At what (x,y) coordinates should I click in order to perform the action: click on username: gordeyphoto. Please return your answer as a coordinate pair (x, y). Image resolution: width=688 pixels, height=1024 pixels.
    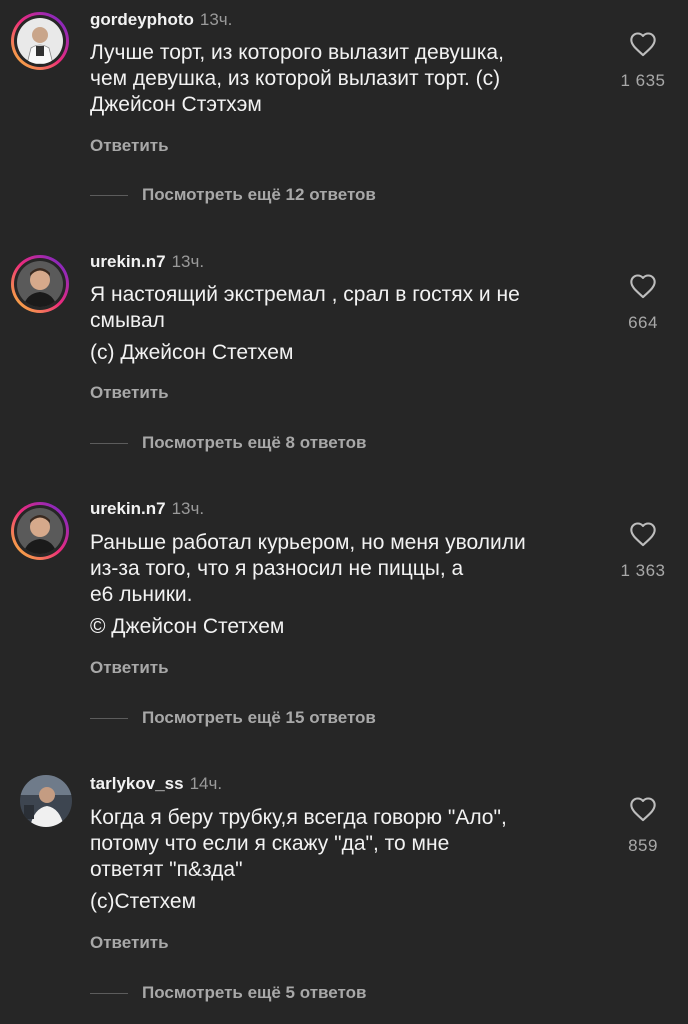
    Looking at the image, I should click on (142, 19).